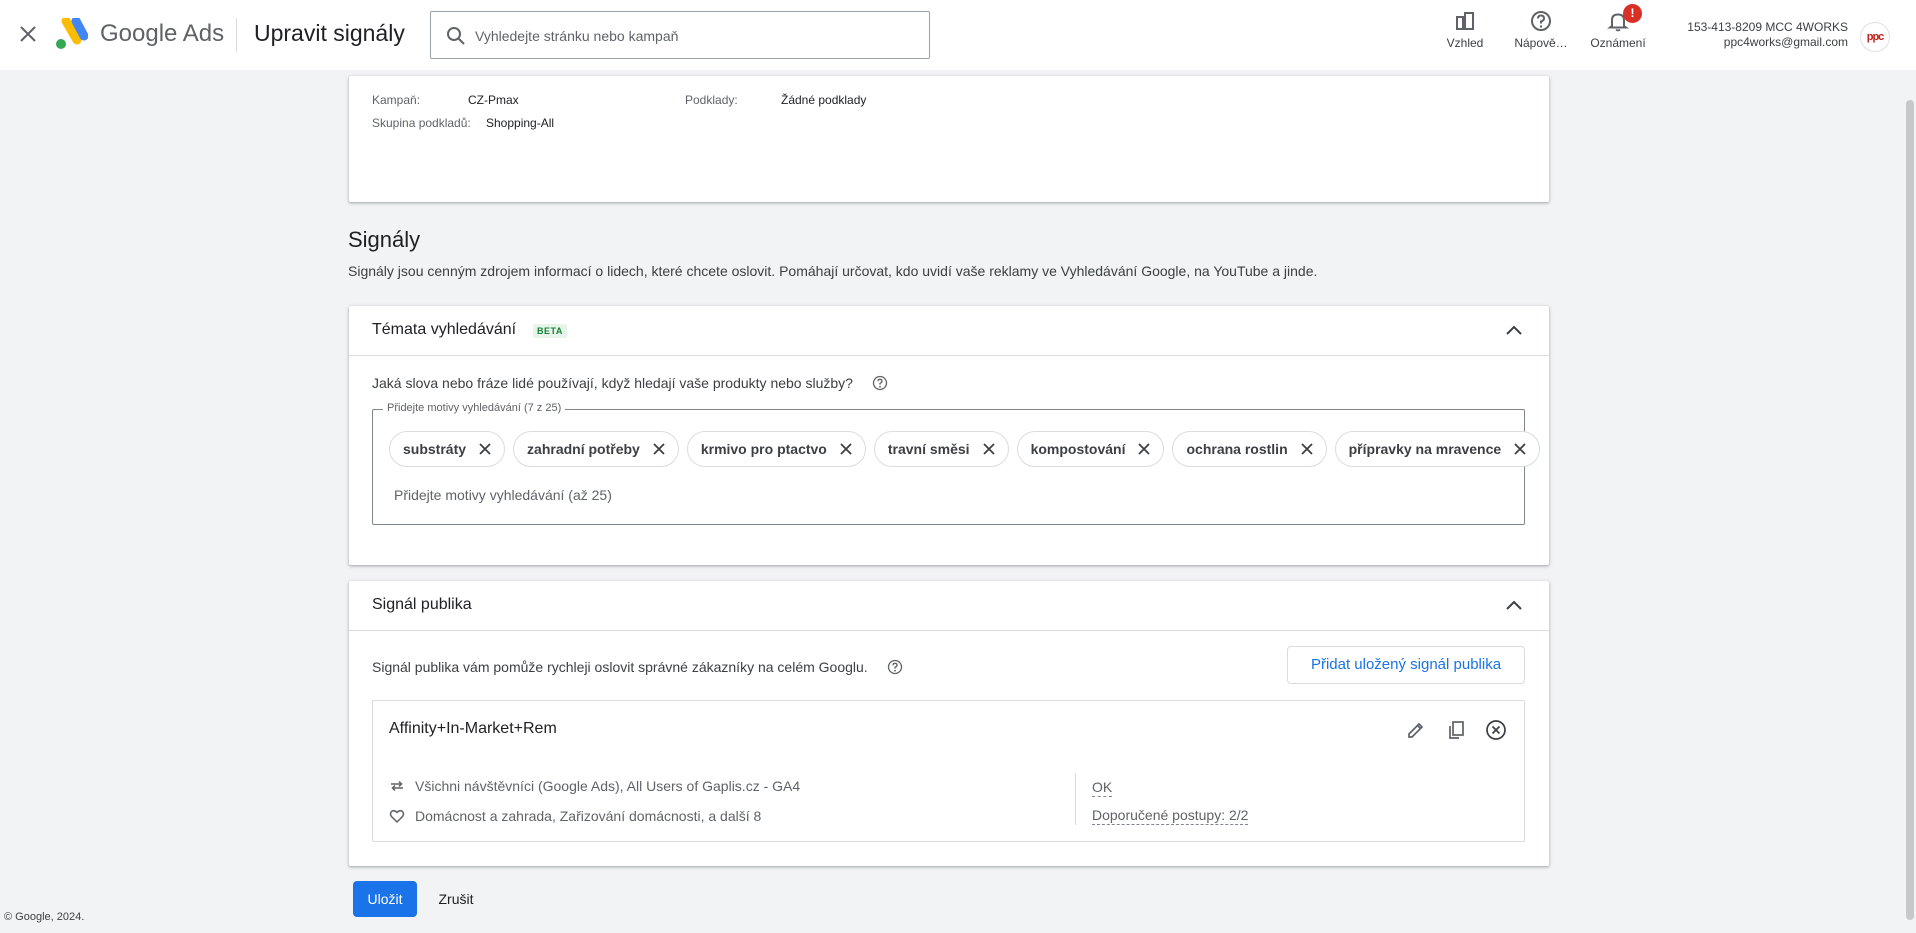  I want to click on chip-label: ochrana rostlin, so click(1237, 449).